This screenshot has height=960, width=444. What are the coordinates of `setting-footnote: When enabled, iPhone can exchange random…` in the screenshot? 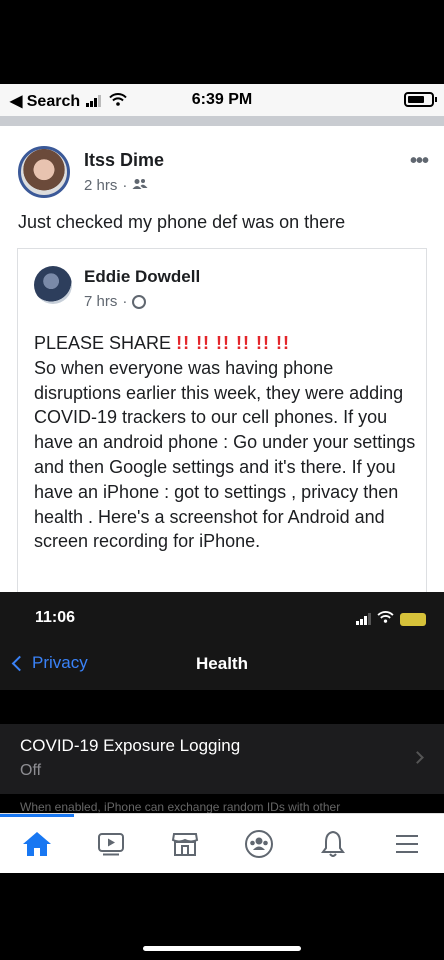 It's located at (222, 804).